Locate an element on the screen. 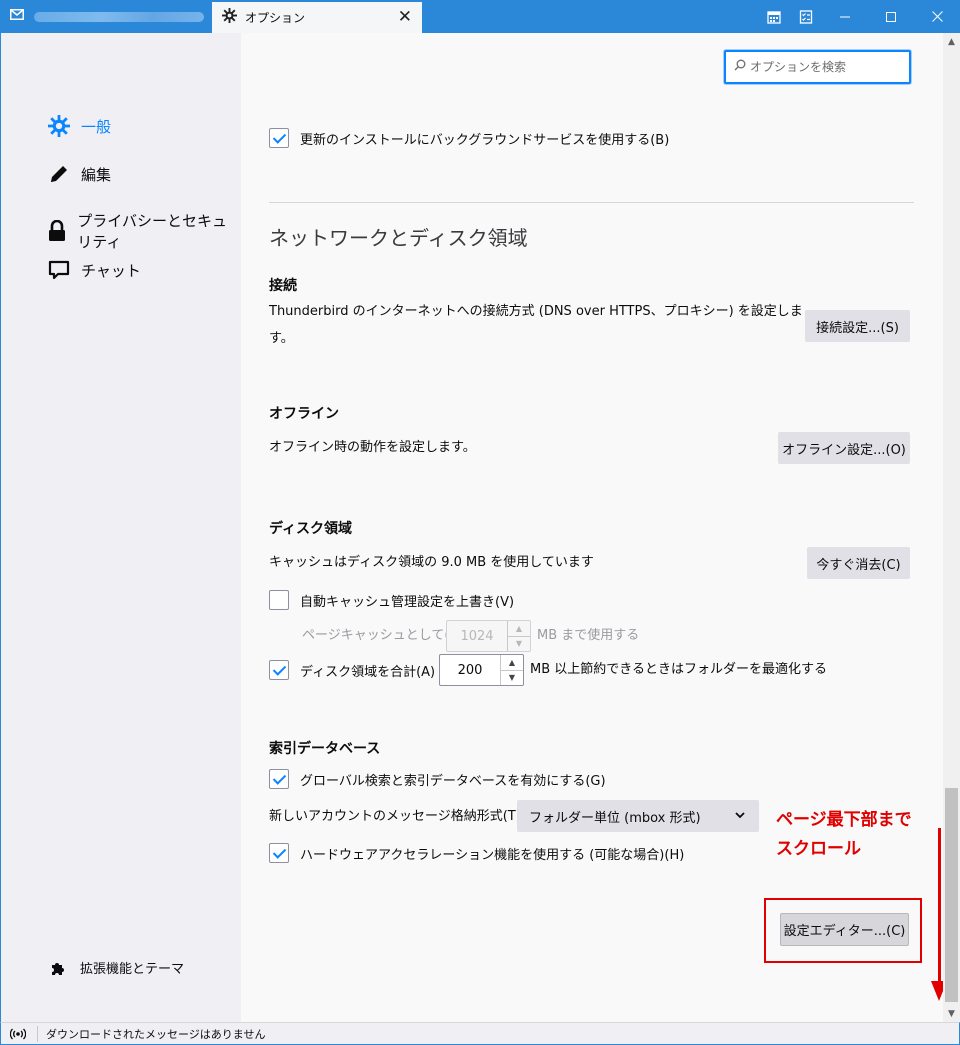 The width and height of the screenshot is (960, 1045). cache-usage-text: キャッシュはディスク領域の 9.0 MB を使用しています is located at coordinates (431, 562).